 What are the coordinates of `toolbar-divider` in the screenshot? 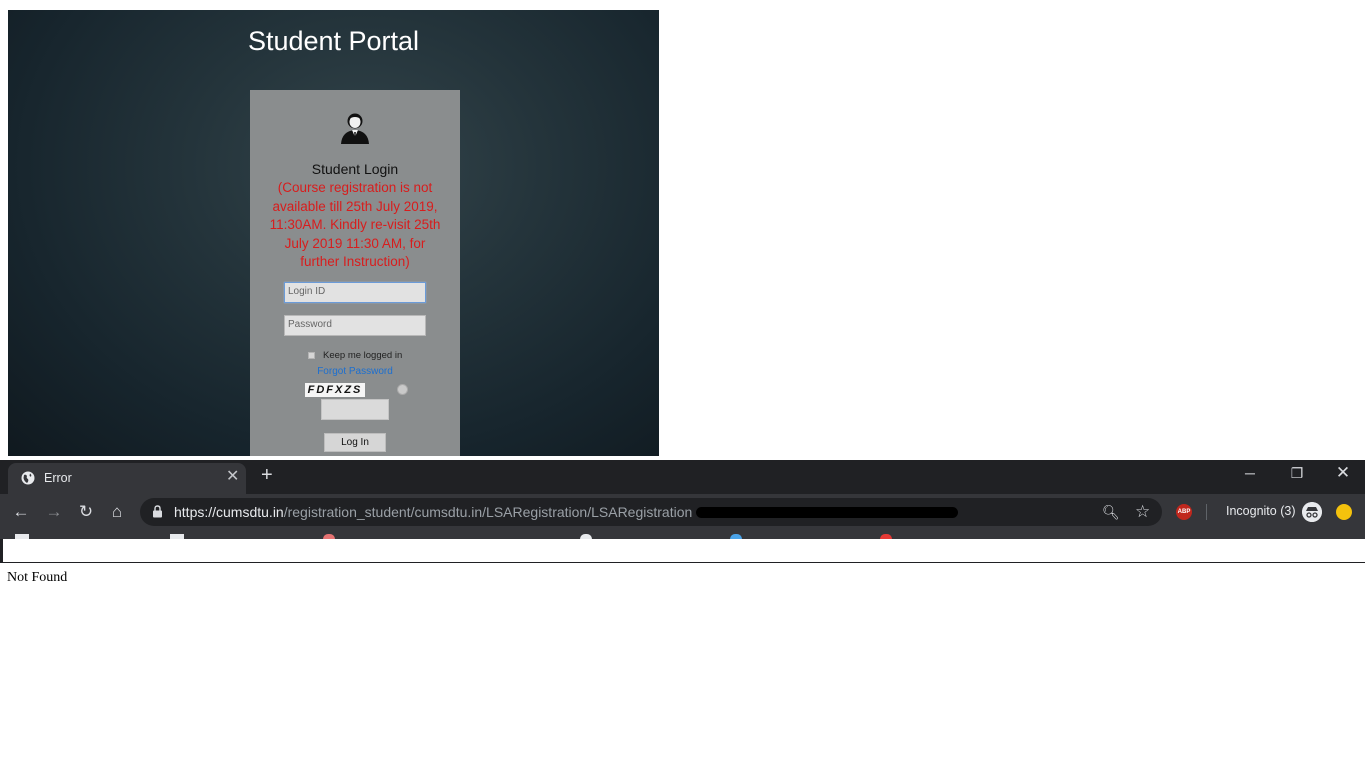 It's located at (1206, 512).